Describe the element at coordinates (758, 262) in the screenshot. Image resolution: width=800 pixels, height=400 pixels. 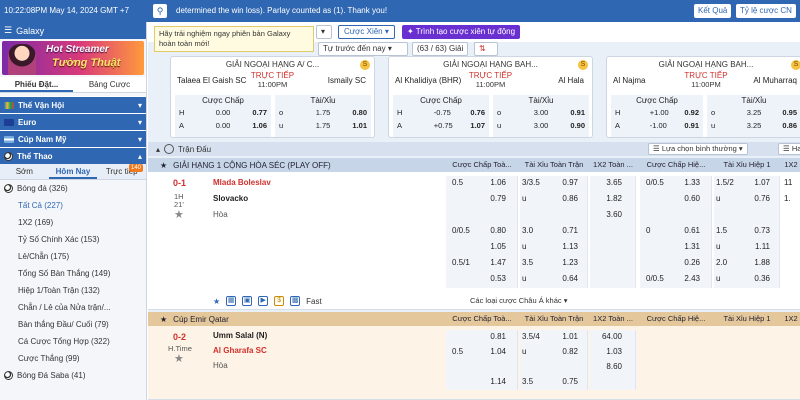
I see `ou-half-price: 1.88` at that location.